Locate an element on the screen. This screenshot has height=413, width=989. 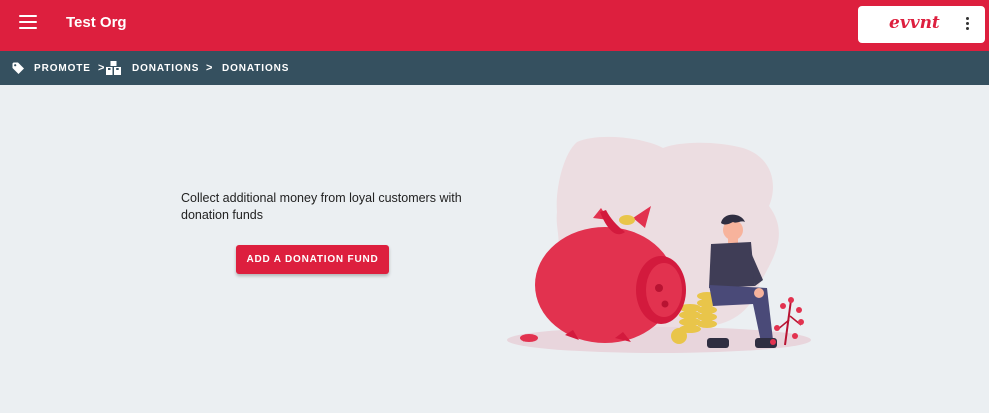
hamburger-menu-icon is located at coordinates (28, 23).